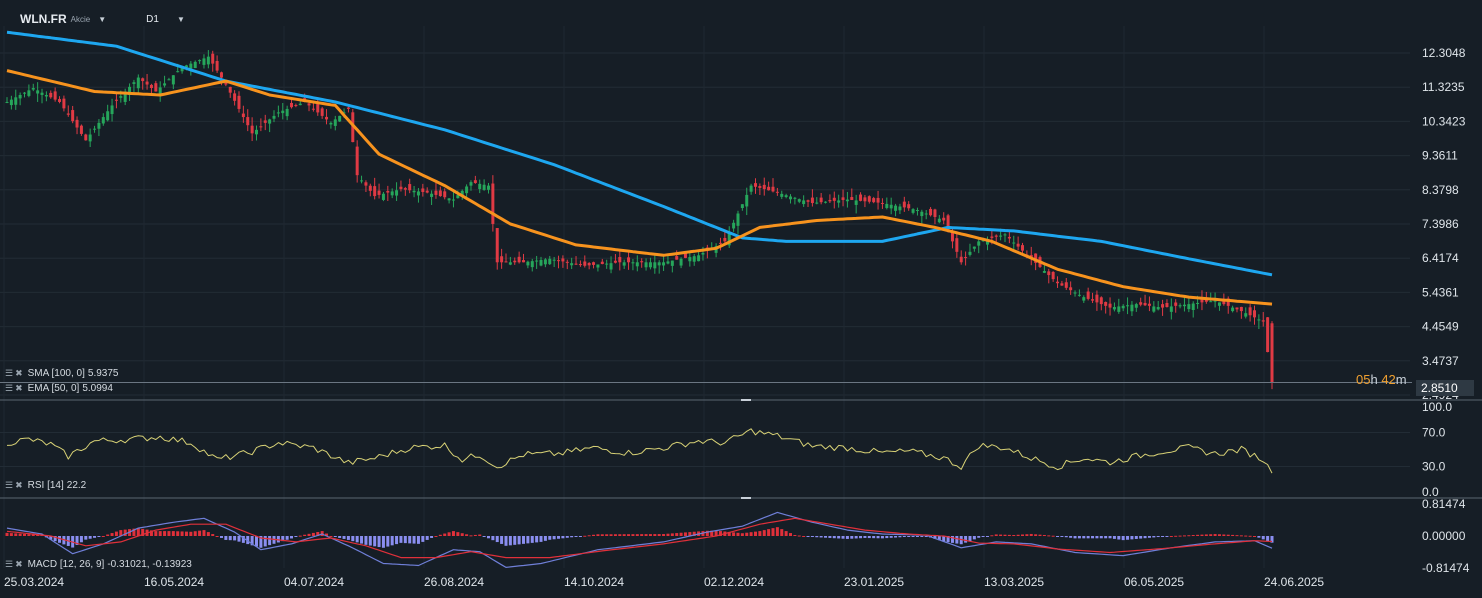  Describe the element at coordinates (92, 19) in the screenshot. I see `symbol-selector: WLN.FR Akcie ▼ D1 ▼` at that location.